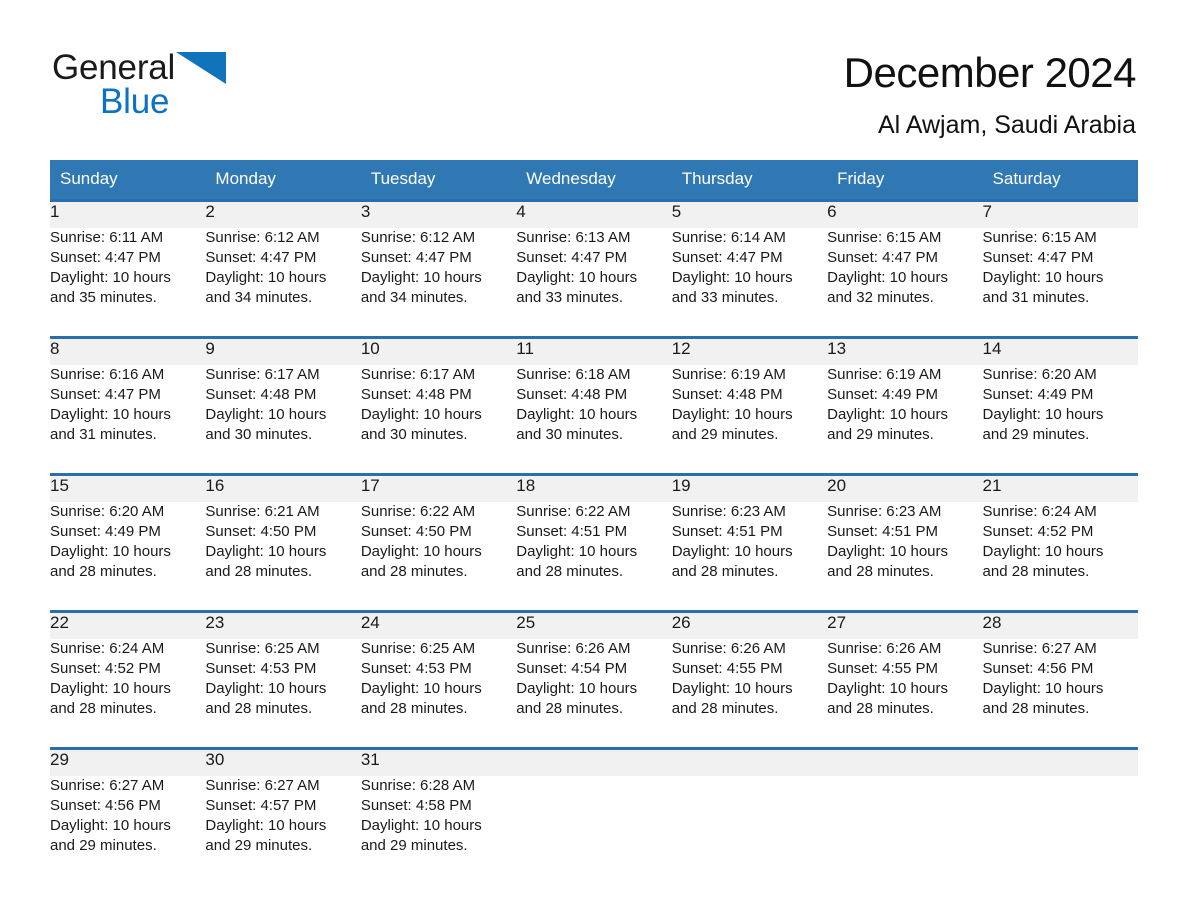 The image size is (1188, 918). I want to click on day-number: 13, so click(905, 352).